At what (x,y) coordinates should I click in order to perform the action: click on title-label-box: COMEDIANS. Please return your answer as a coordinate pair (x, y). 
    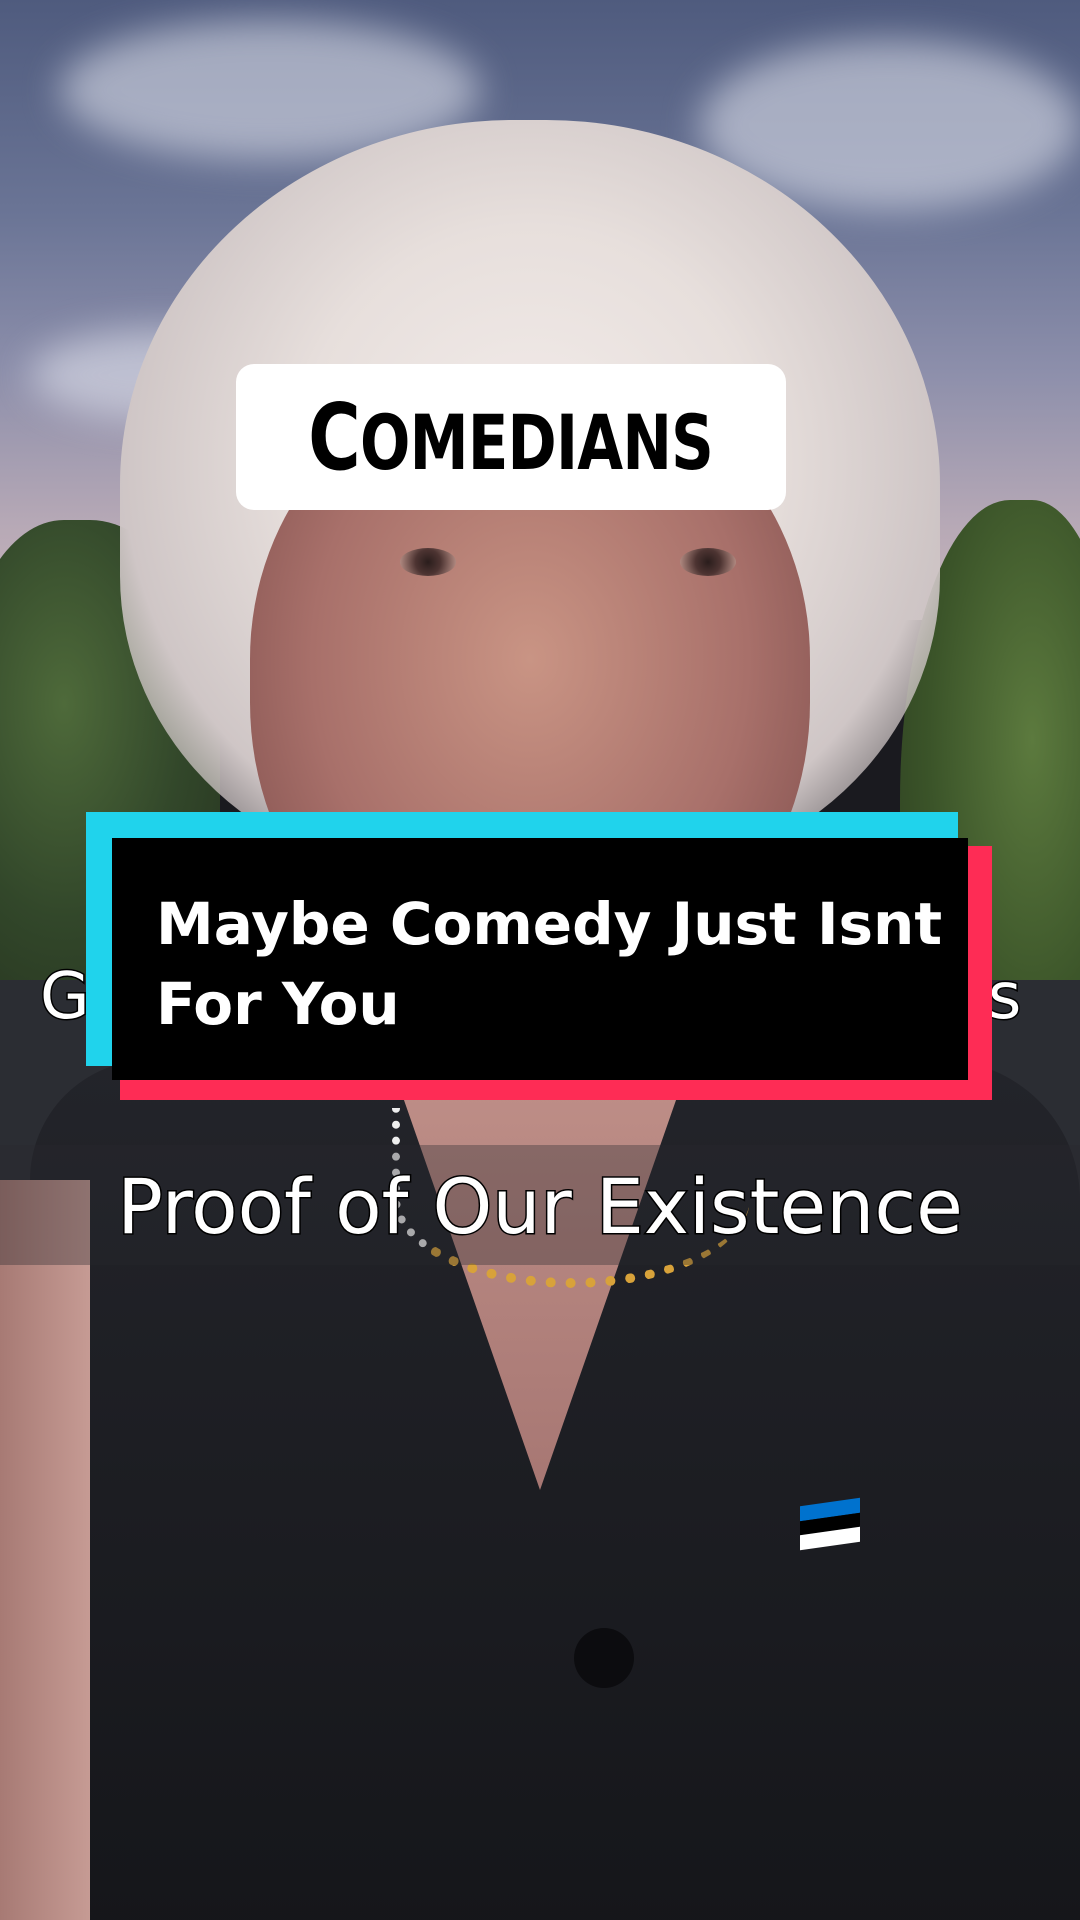
    Looking at the image, I should click on (511, 437).